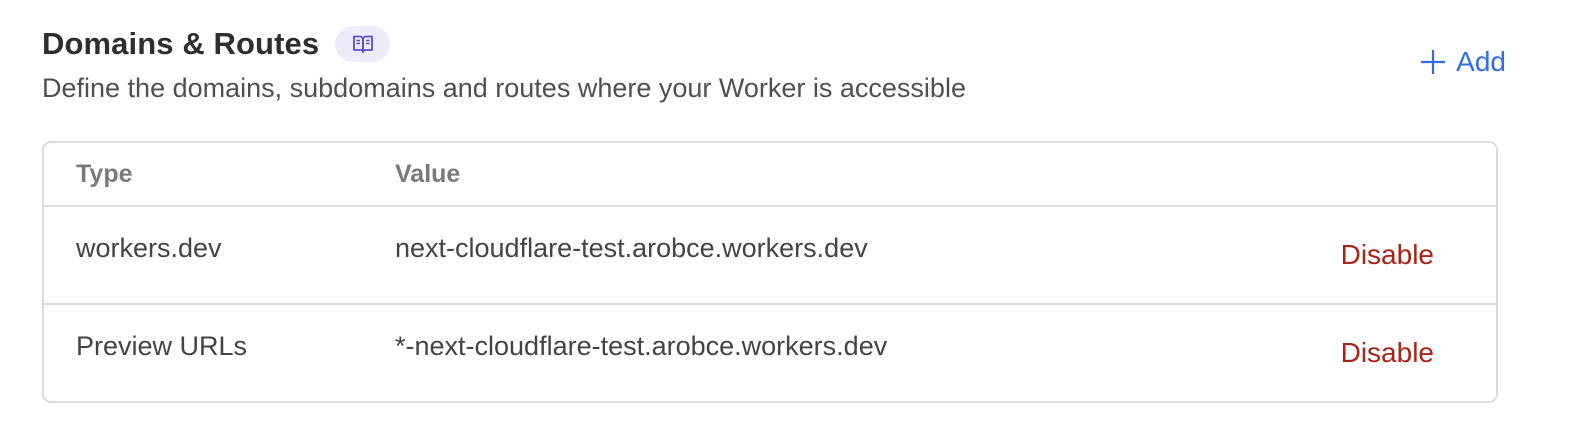 Image resolution: width=1594 pixels, height=442 pixels. Describe the element at coordinates (1481, 61) in the screenshot. I see `add-button-label: Add` at that location.